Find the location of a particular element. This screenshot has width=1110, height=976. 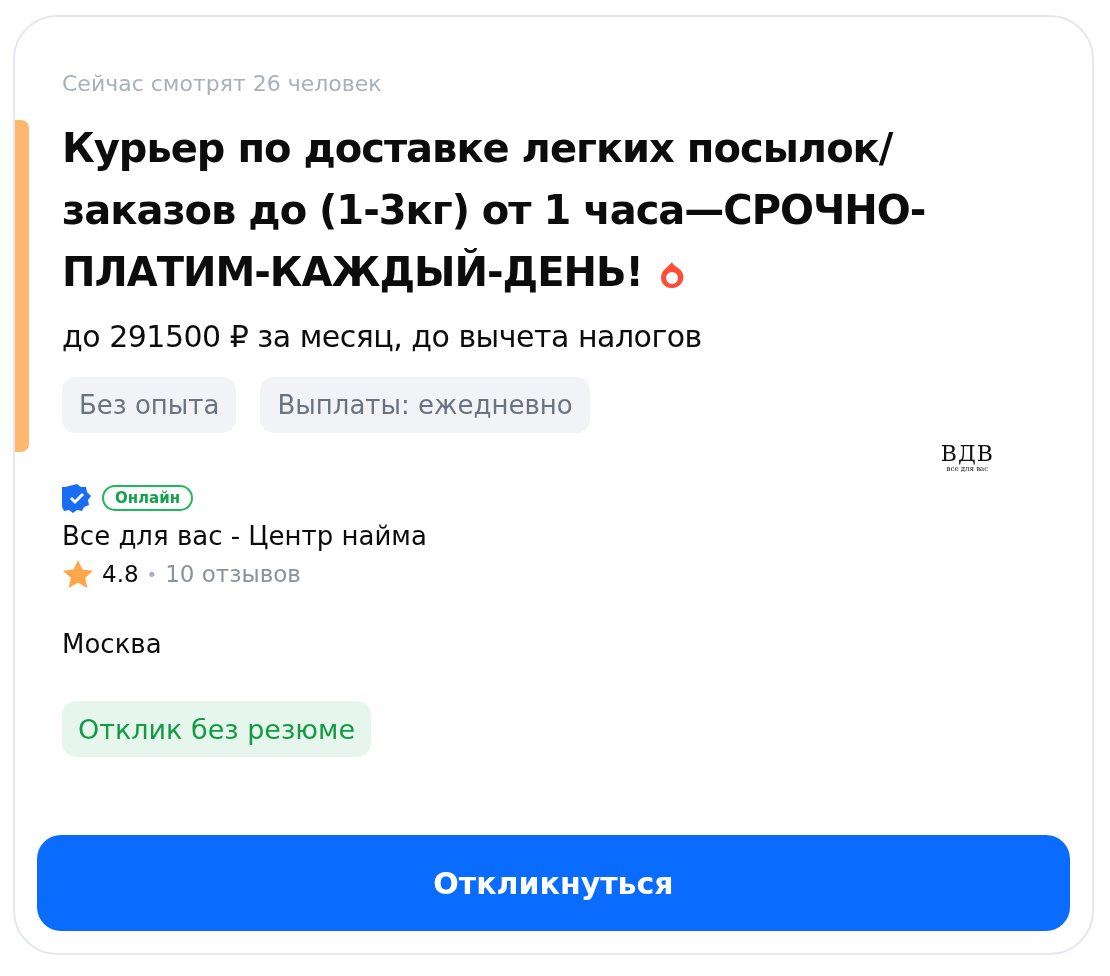

city-text: Москва is located at coordinates (112, 644).